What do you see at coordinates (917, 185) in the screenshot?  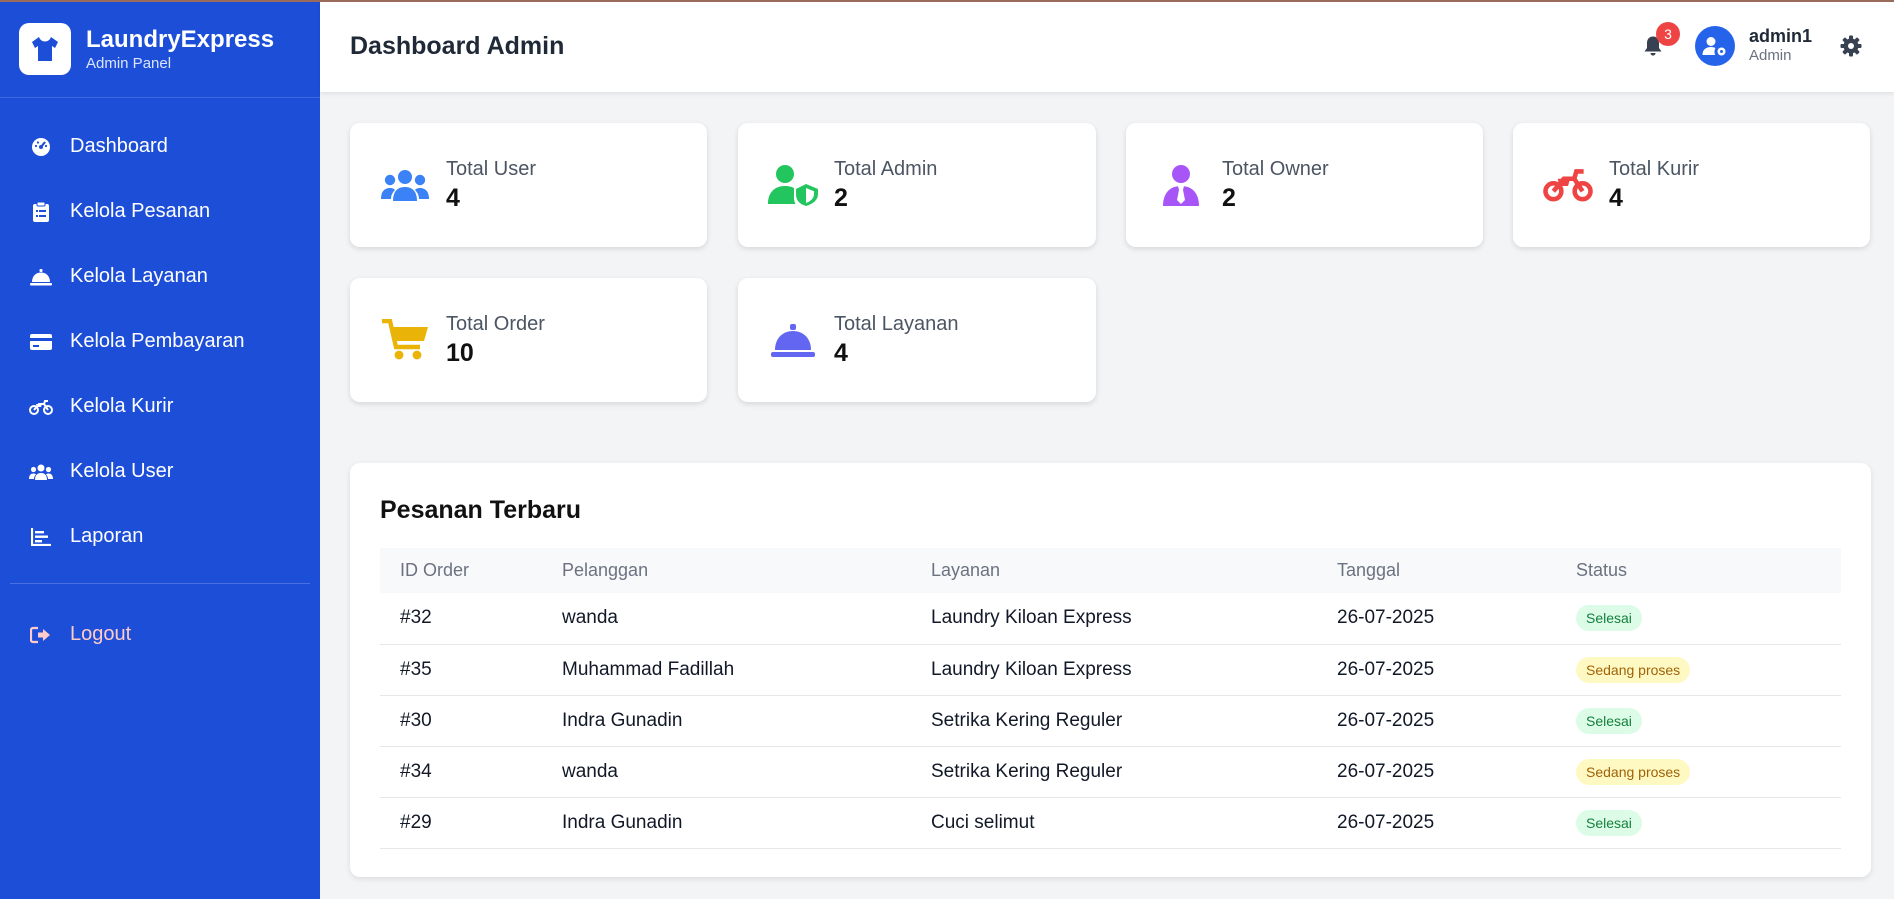 I see `stat-card-total-admin: Total Admin 2` at bounding box center [917, 185].